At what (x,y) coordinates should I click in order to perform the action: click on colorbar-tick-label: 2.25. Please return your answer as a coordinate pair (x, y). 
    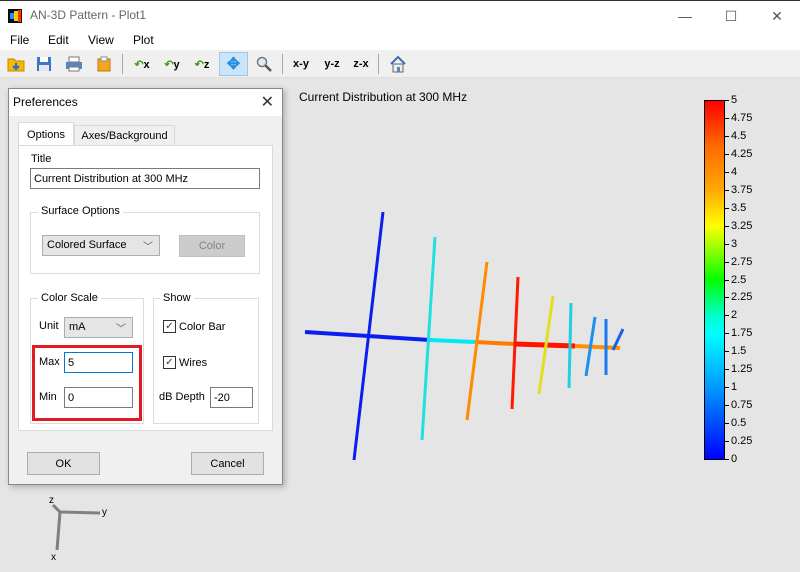
    Looking at the image, I should click on (742, 297).